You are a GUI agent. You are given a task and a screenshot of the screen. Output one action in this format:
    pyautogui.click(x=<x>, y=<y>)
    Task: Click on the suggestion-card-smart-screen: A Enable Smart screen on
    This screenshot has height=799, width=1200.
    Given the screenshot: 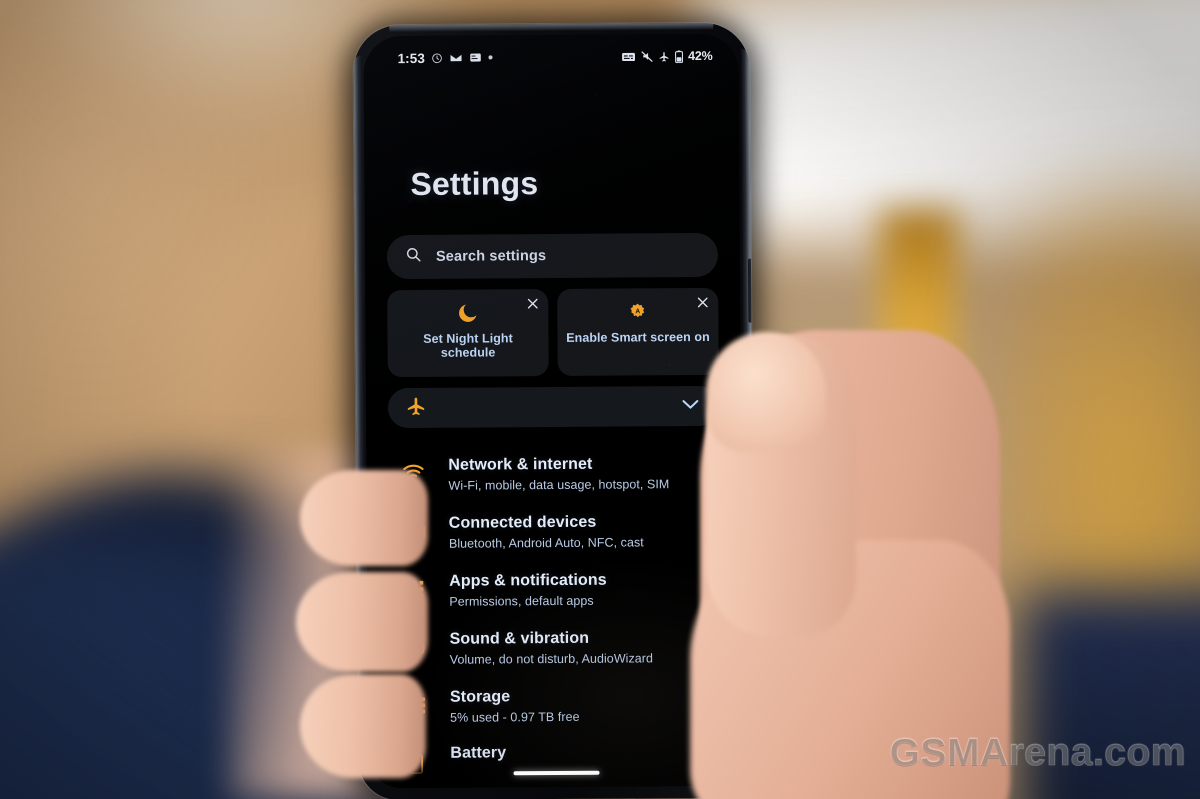 What is the action you would take?
    pyautogui.click(x=638, y=331)
    